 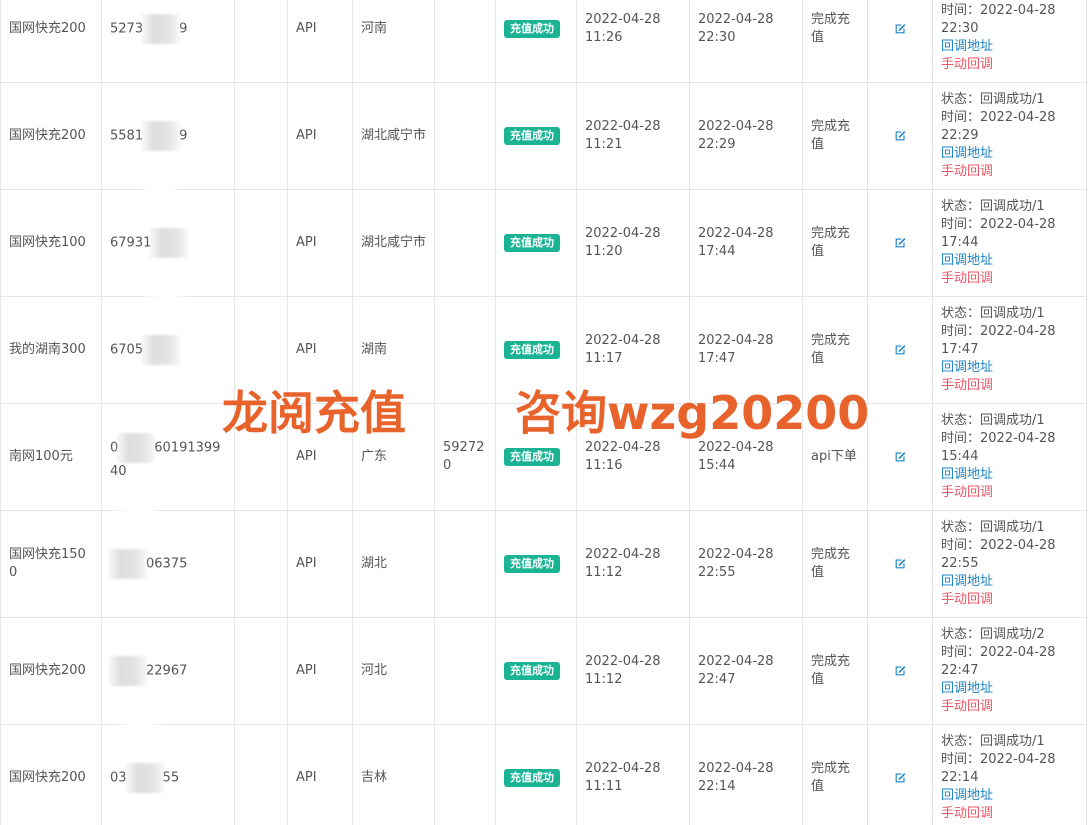 What do you see at coordinates (374, 670) in the screenshot?
I see `region-label: 河北` at bounding box center [374, 670].